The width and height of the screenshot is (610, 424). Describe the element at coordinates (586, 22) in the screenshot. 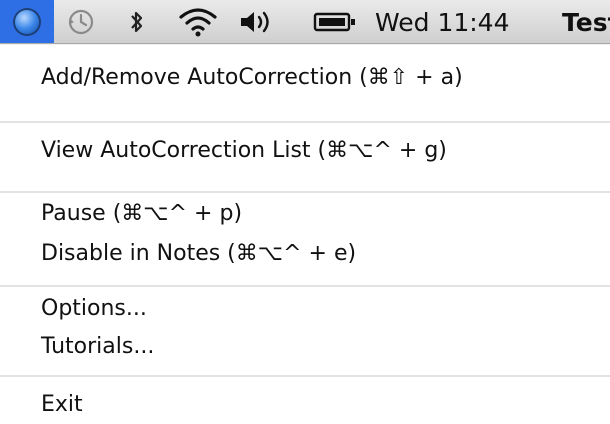

I see `menubar-user: Test` at that location.